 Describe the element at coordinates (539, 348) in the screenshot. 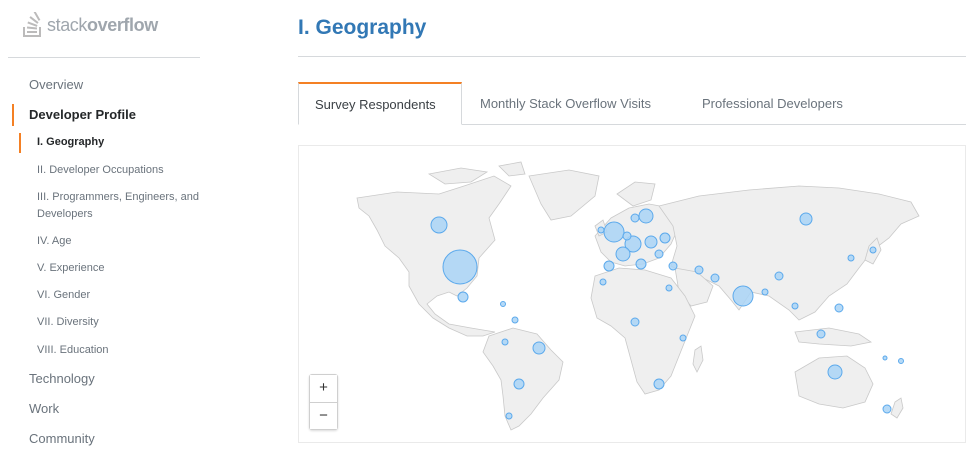

I see `bubble-brazil` at that location.